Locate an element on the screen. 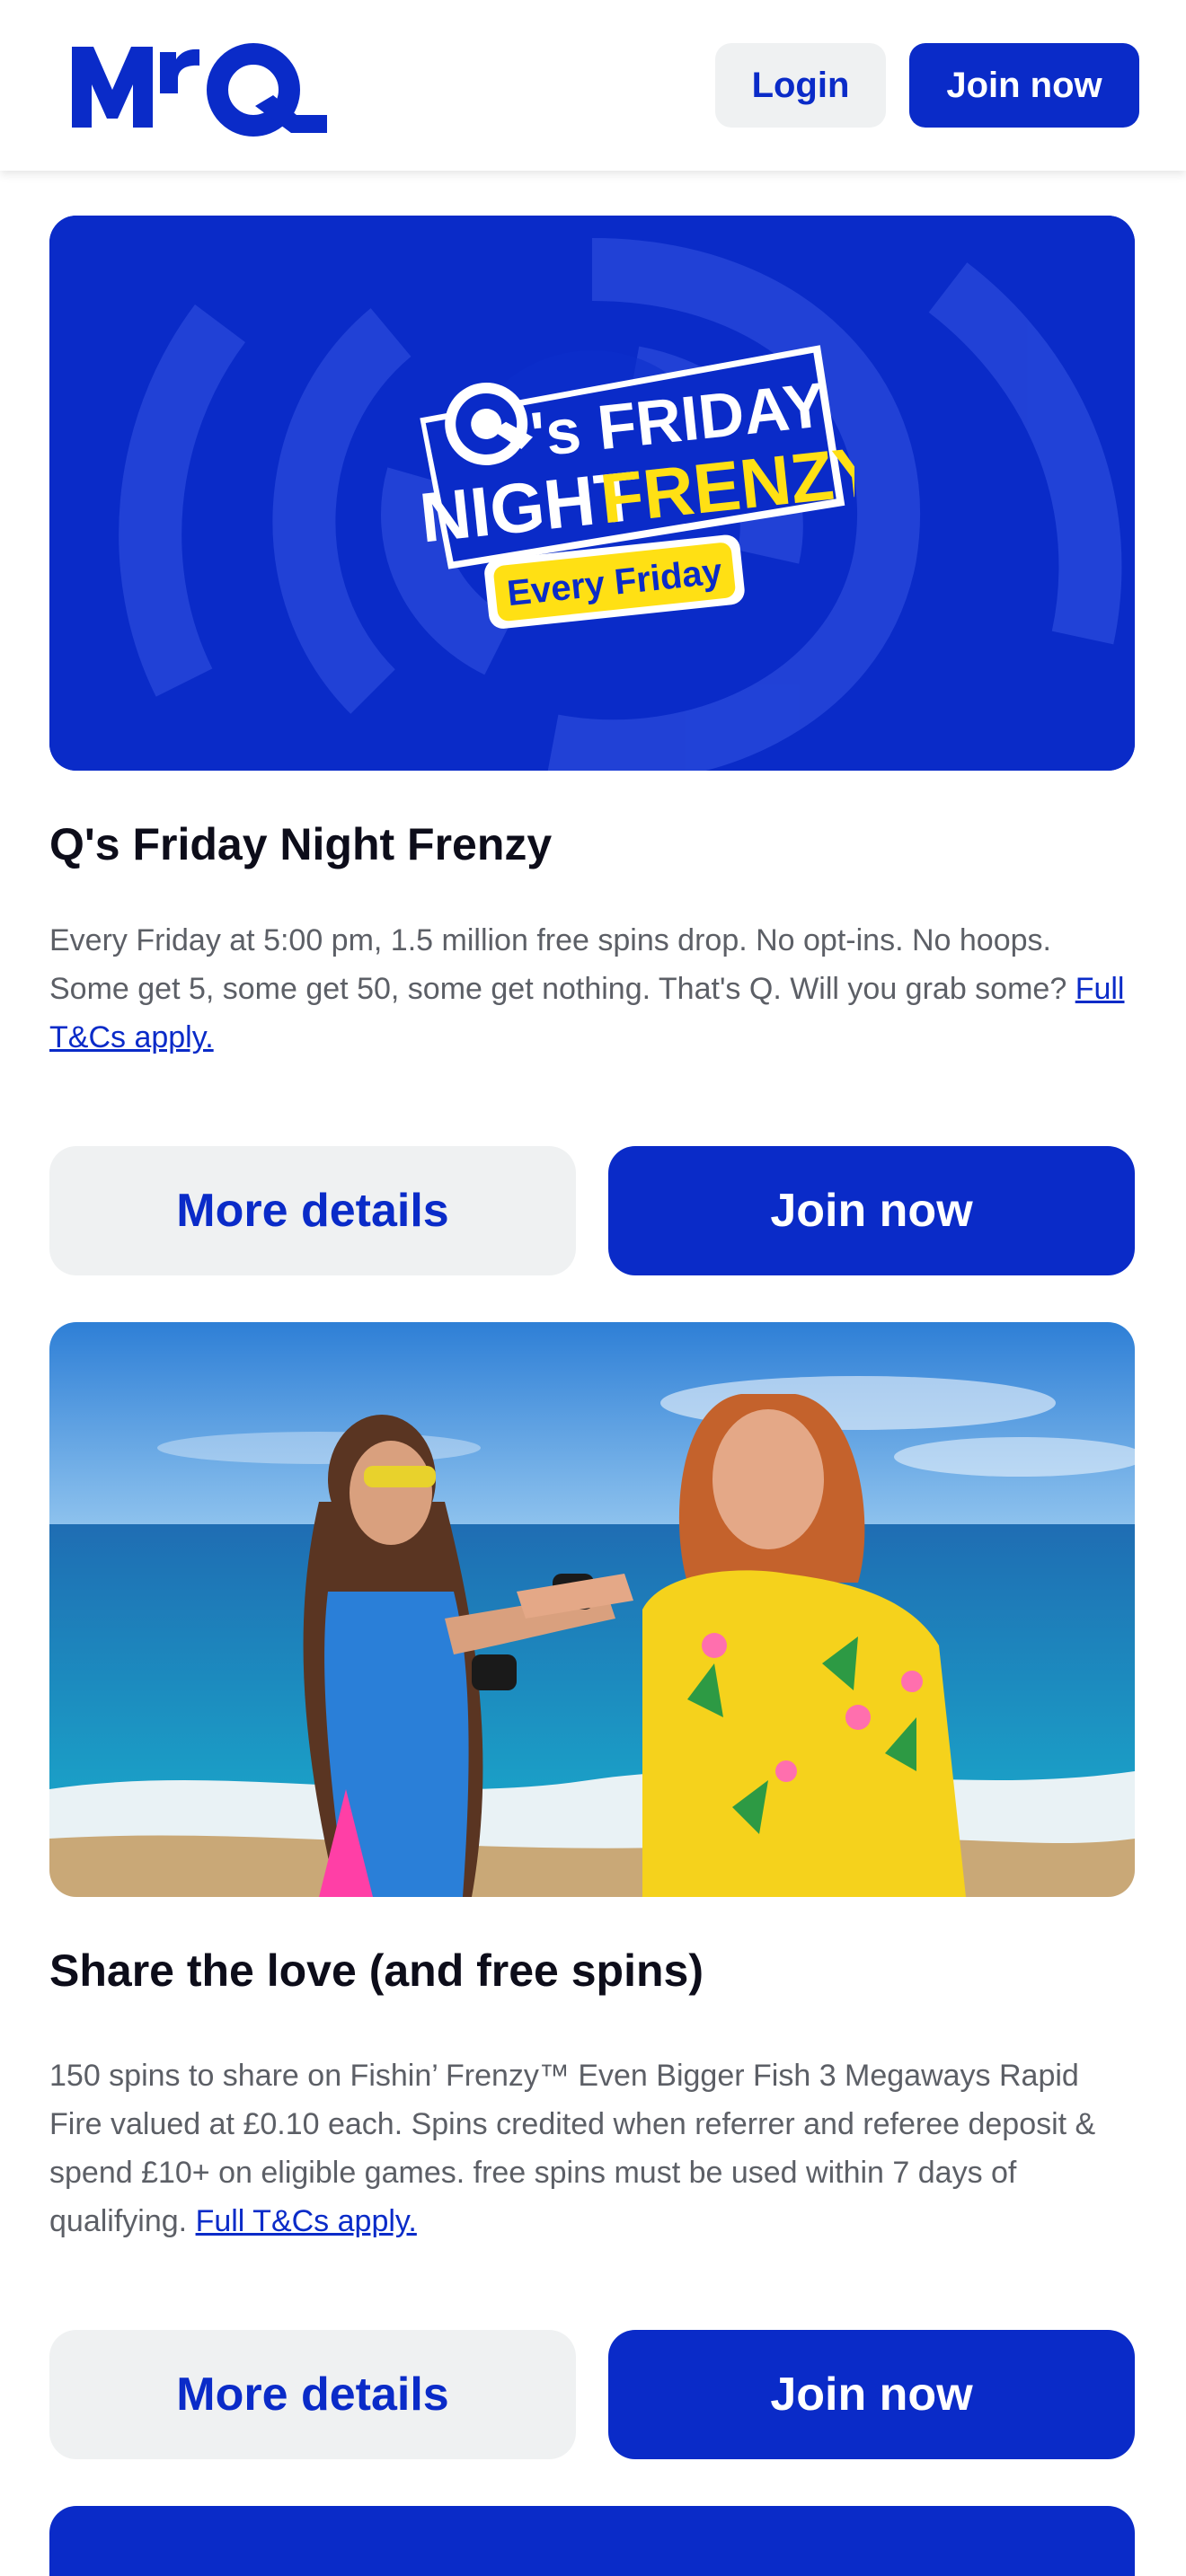  mrq-logo is located at coordinates (200, 86).